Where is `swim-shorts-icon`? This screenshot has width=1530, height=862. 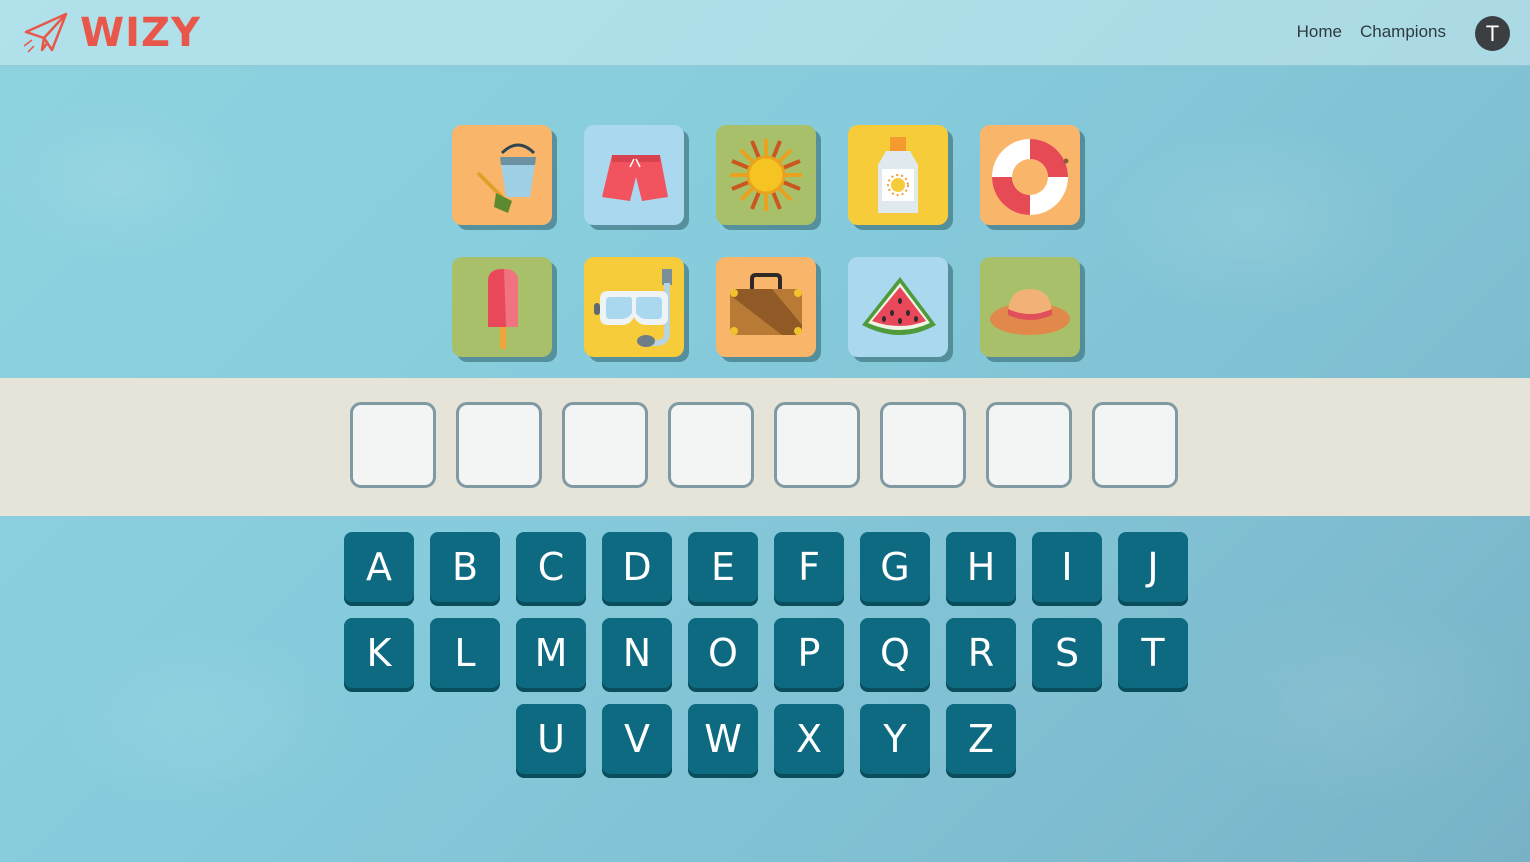 swim-shorts-icon is located at coordinates (635, 178).